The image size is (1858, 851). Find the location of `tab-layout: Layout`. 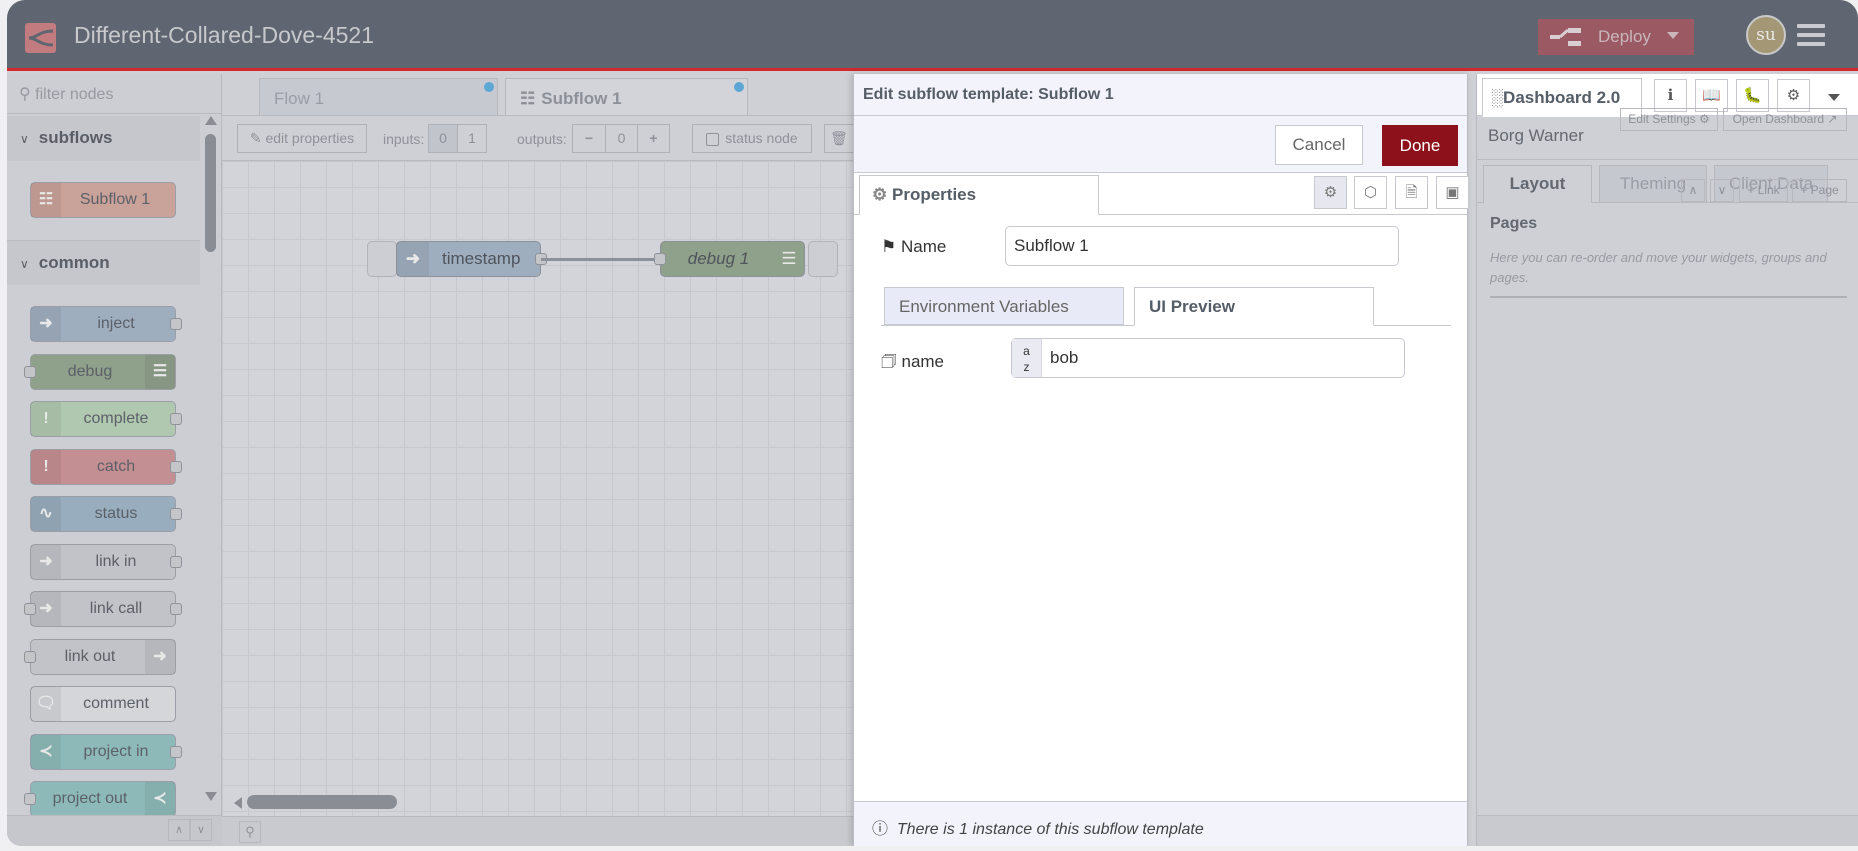

tab-layout: Layout is located at coordinates (1537, 184).